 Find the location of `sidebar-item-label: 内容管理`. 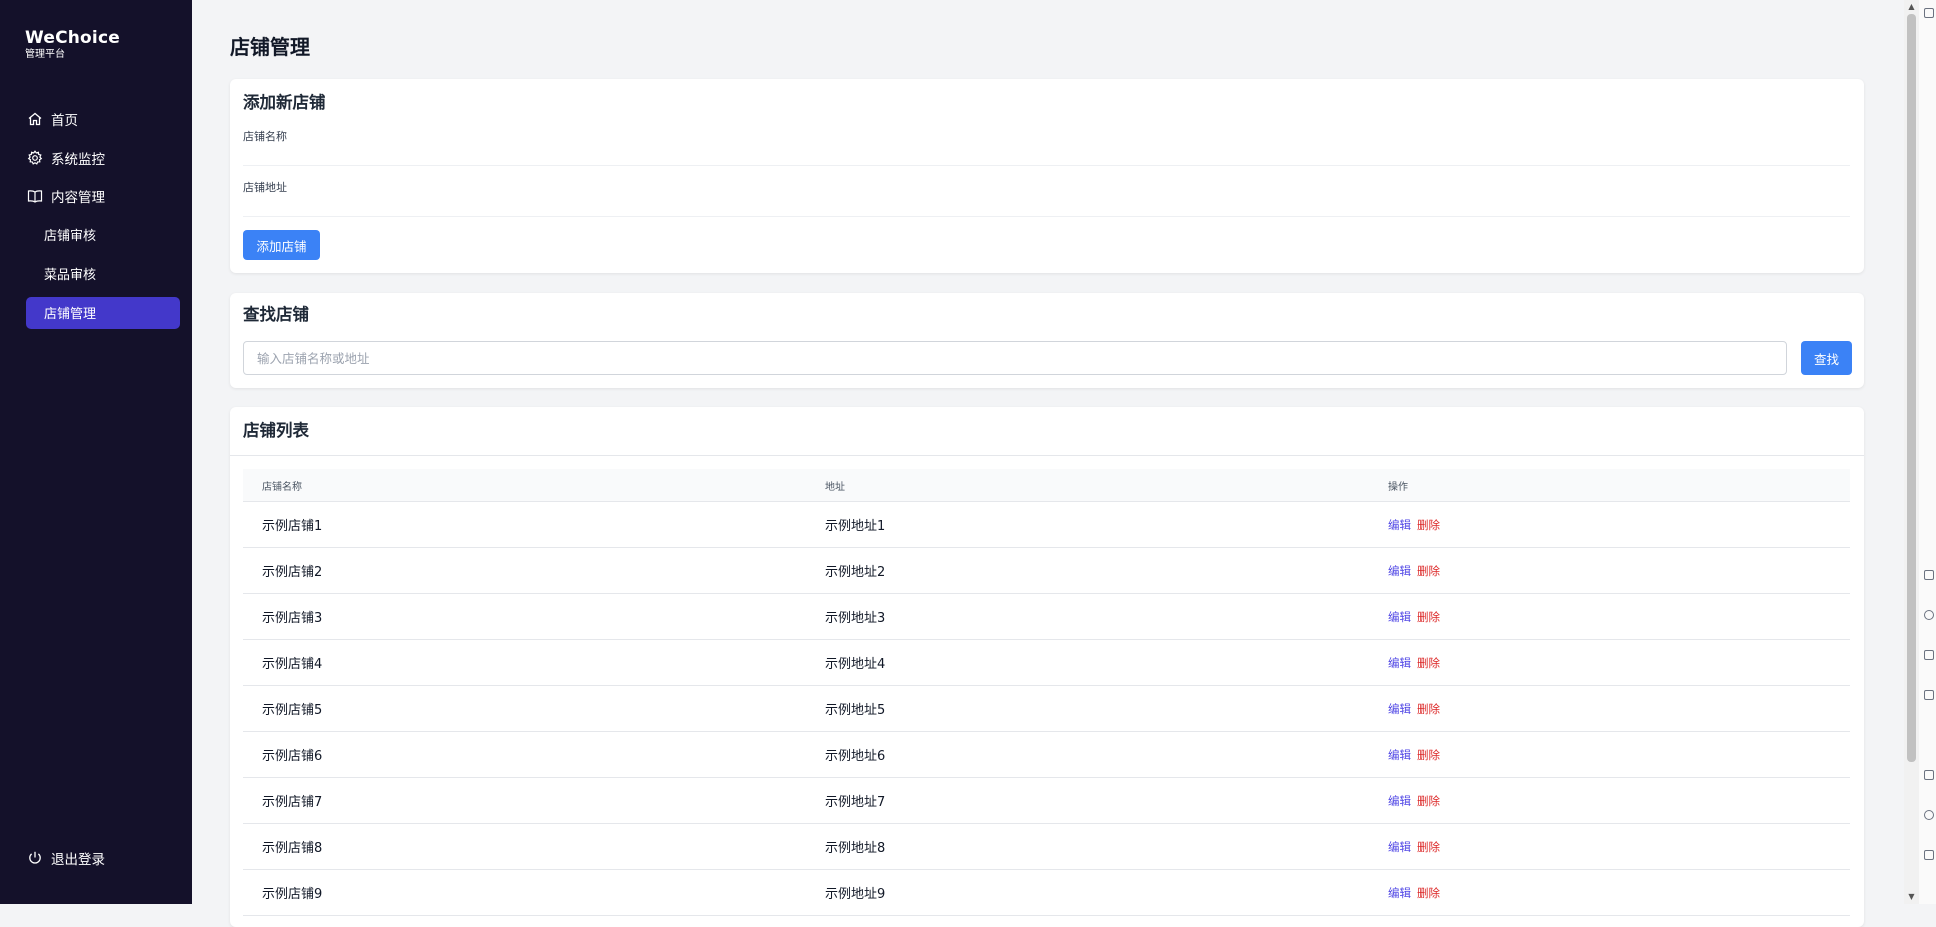

sidebar-item-label: 内容管理 is located at coordinates (78, 198).